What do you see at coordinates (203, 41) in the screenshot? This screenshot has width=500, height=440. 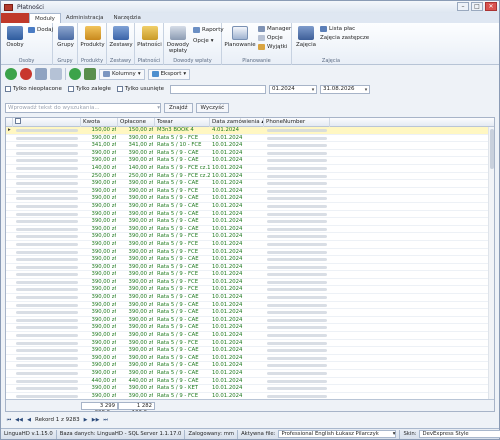 I see `opcje-dowody-button: Opcje ▾` at bounding box center [203, 41].